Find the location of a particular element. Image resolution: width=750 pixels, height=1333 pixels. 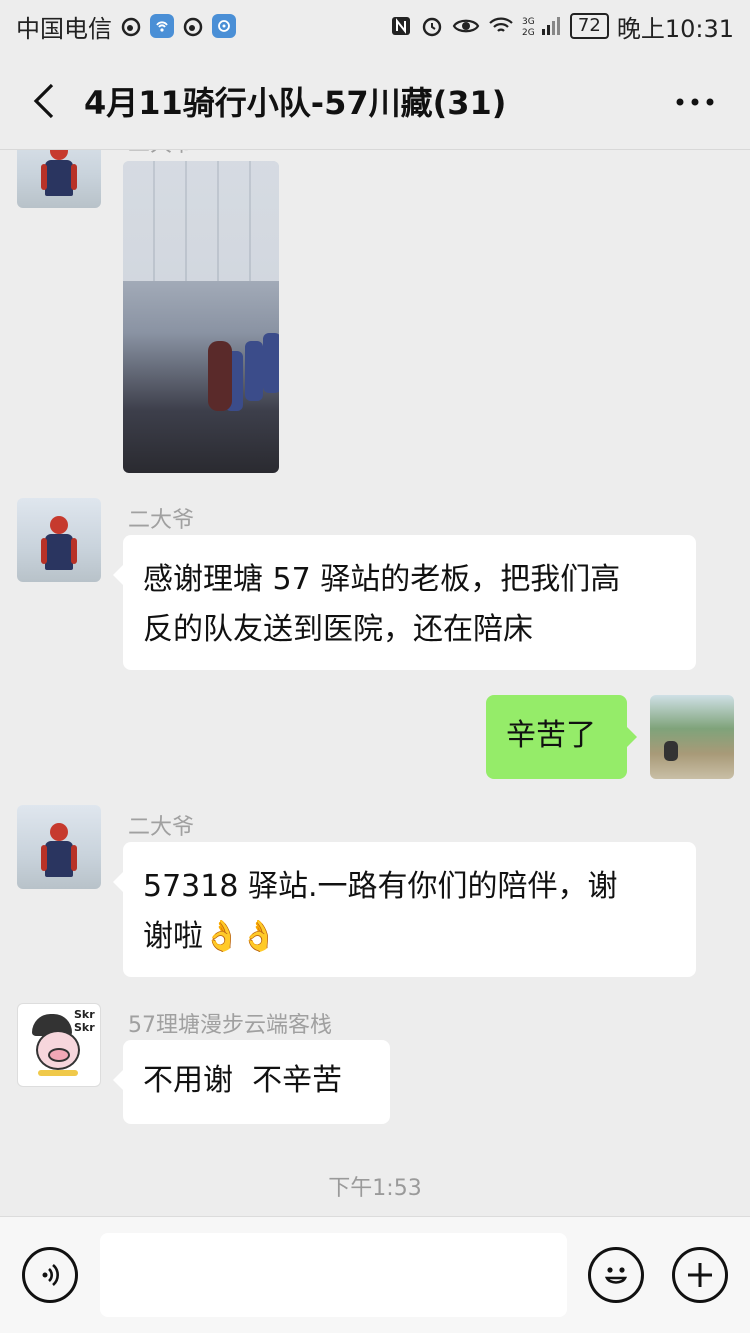

message-input is located at coordinates (333, 1275).